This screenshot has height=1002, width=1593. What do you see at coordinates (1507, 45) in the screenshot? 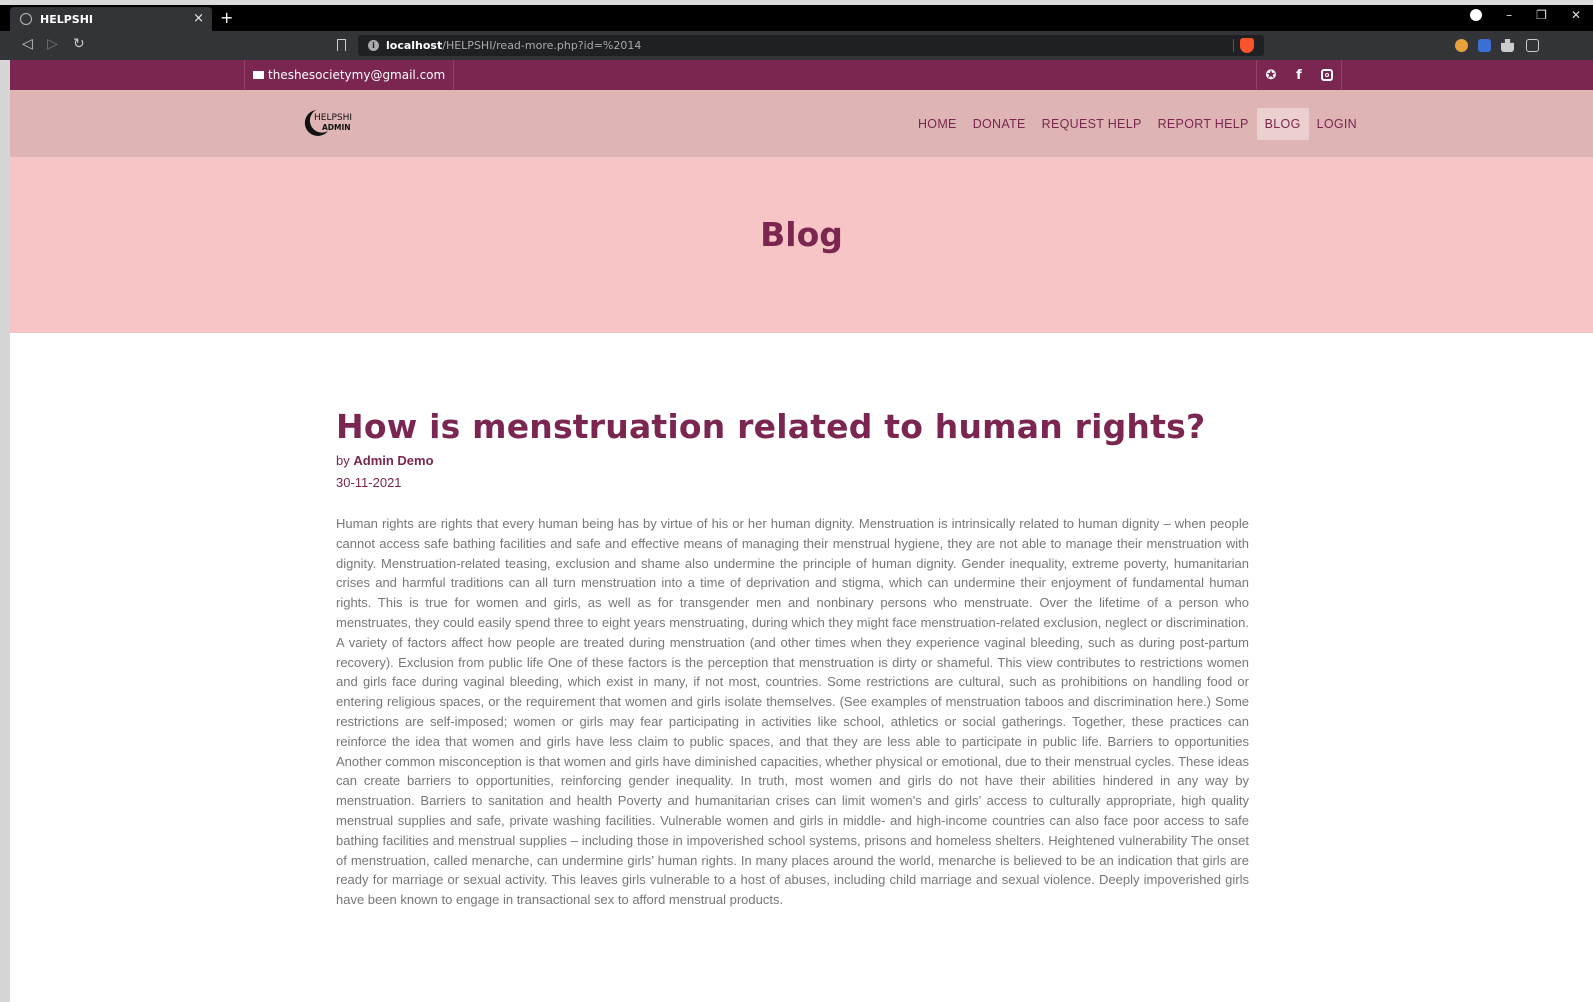
I see `extensions-puzzle-icon` at bounding box center [1507, 45].